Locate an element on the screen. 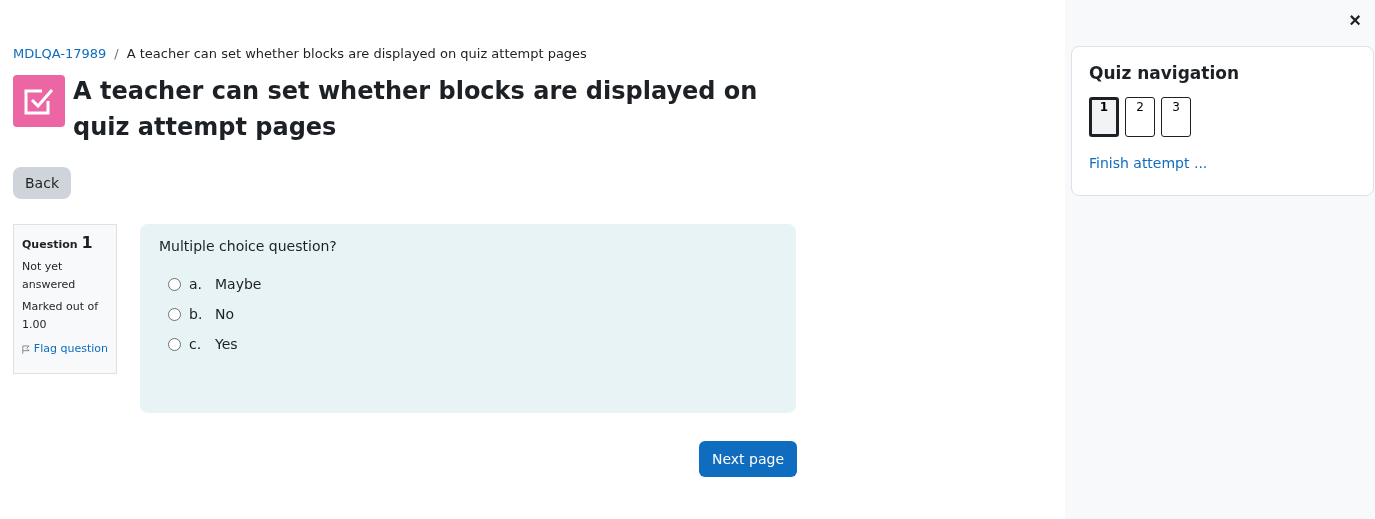  option-label: Maybe is located at coordinates (238, 284).